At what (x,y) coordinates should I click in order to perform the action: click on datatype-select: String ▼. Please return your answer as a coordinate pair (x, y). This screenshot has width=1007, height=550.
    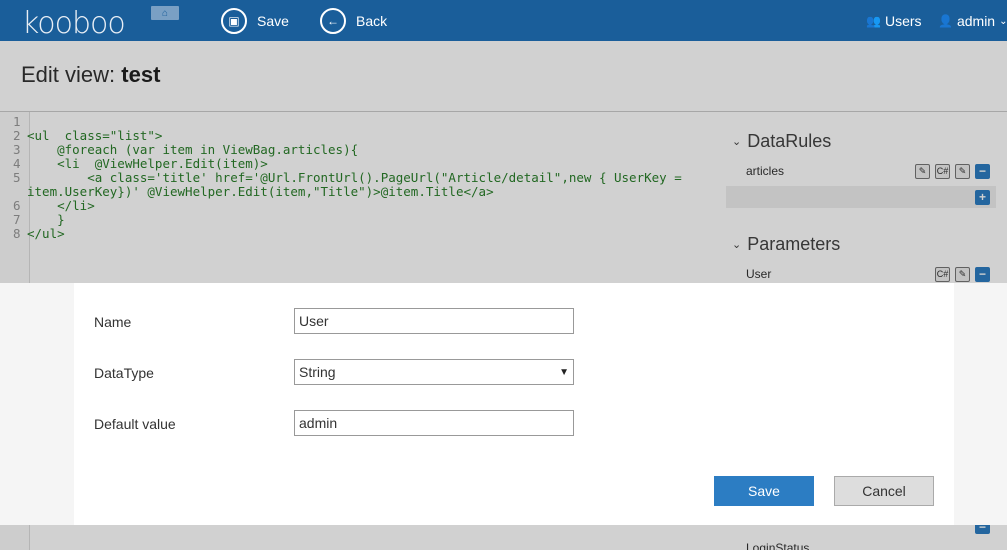
    Looking at the image, I should click on (434, 372).